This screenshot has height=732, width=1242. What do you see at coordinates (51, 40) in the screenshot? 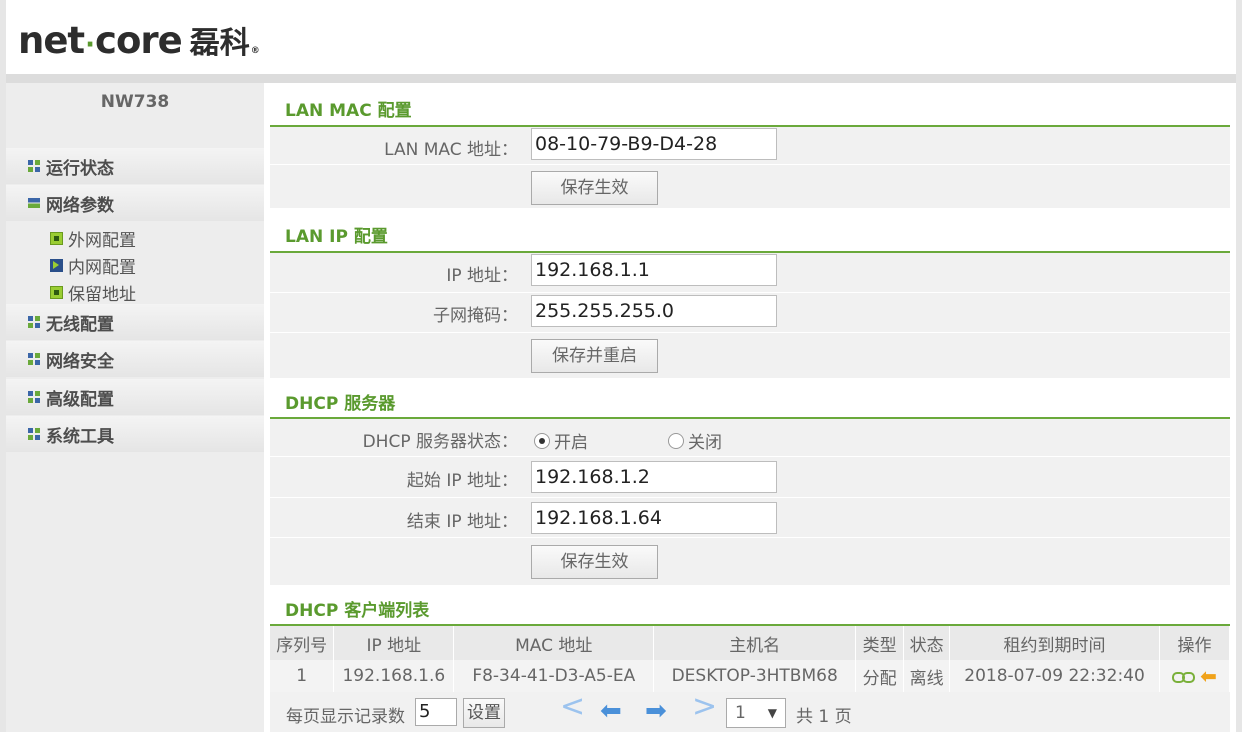
I see `logo-text-net: net` at bounding box center [51, 40].